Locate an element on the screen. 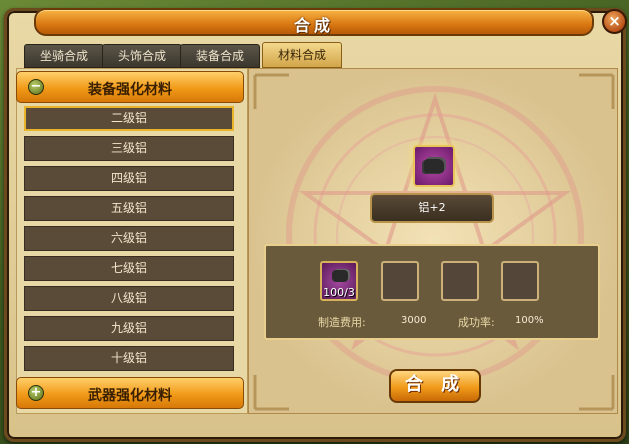  list-item: 五级铝 is located at coordinates (129, 208).